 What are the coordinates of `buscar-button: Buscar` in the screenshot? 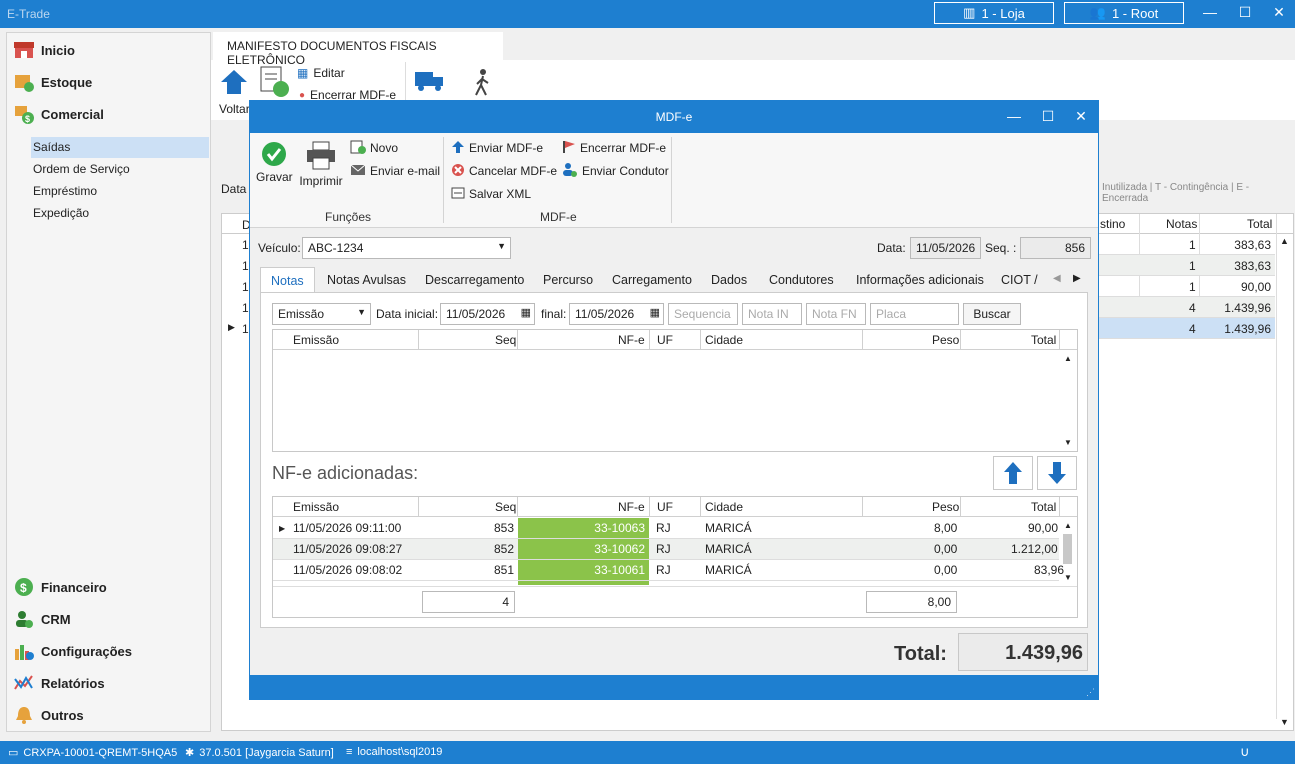 It's located at (992, 314).